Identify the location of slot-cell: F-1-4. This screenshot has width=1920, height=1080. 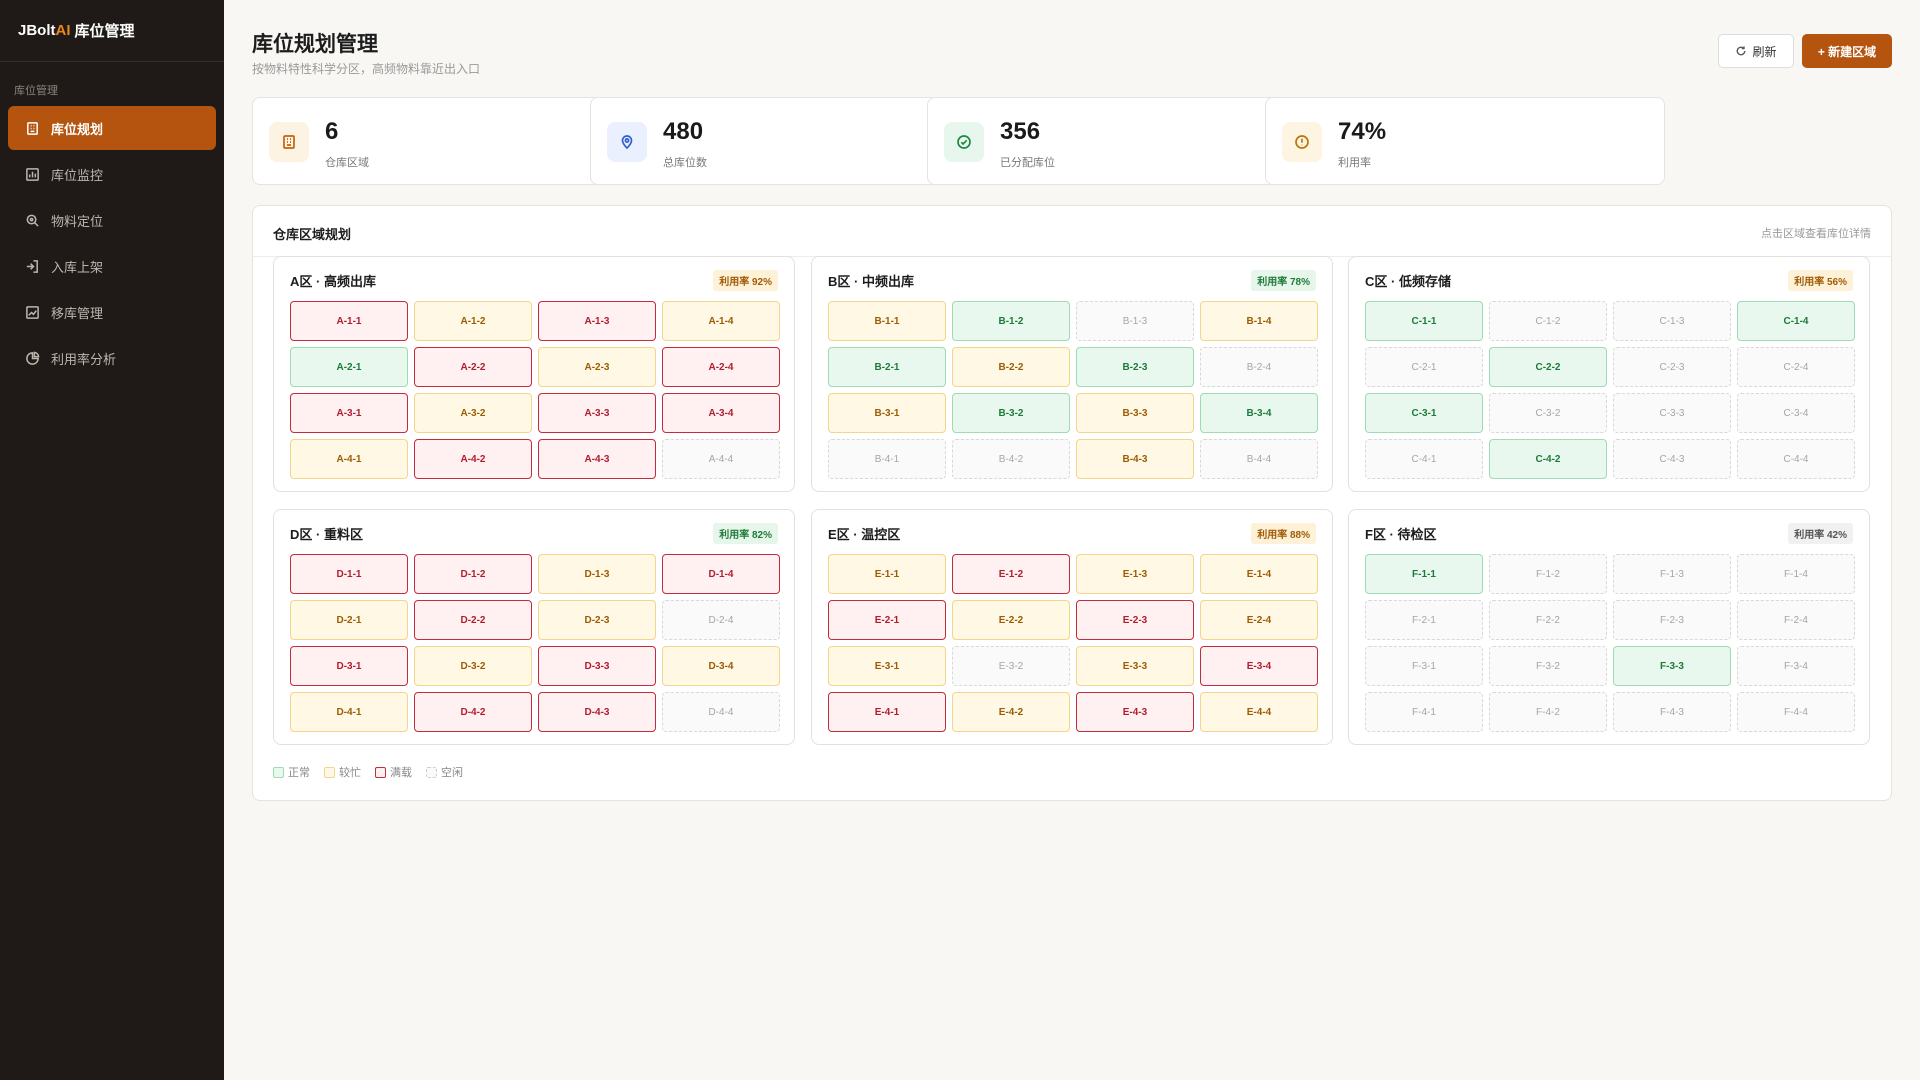
(1796, 574).